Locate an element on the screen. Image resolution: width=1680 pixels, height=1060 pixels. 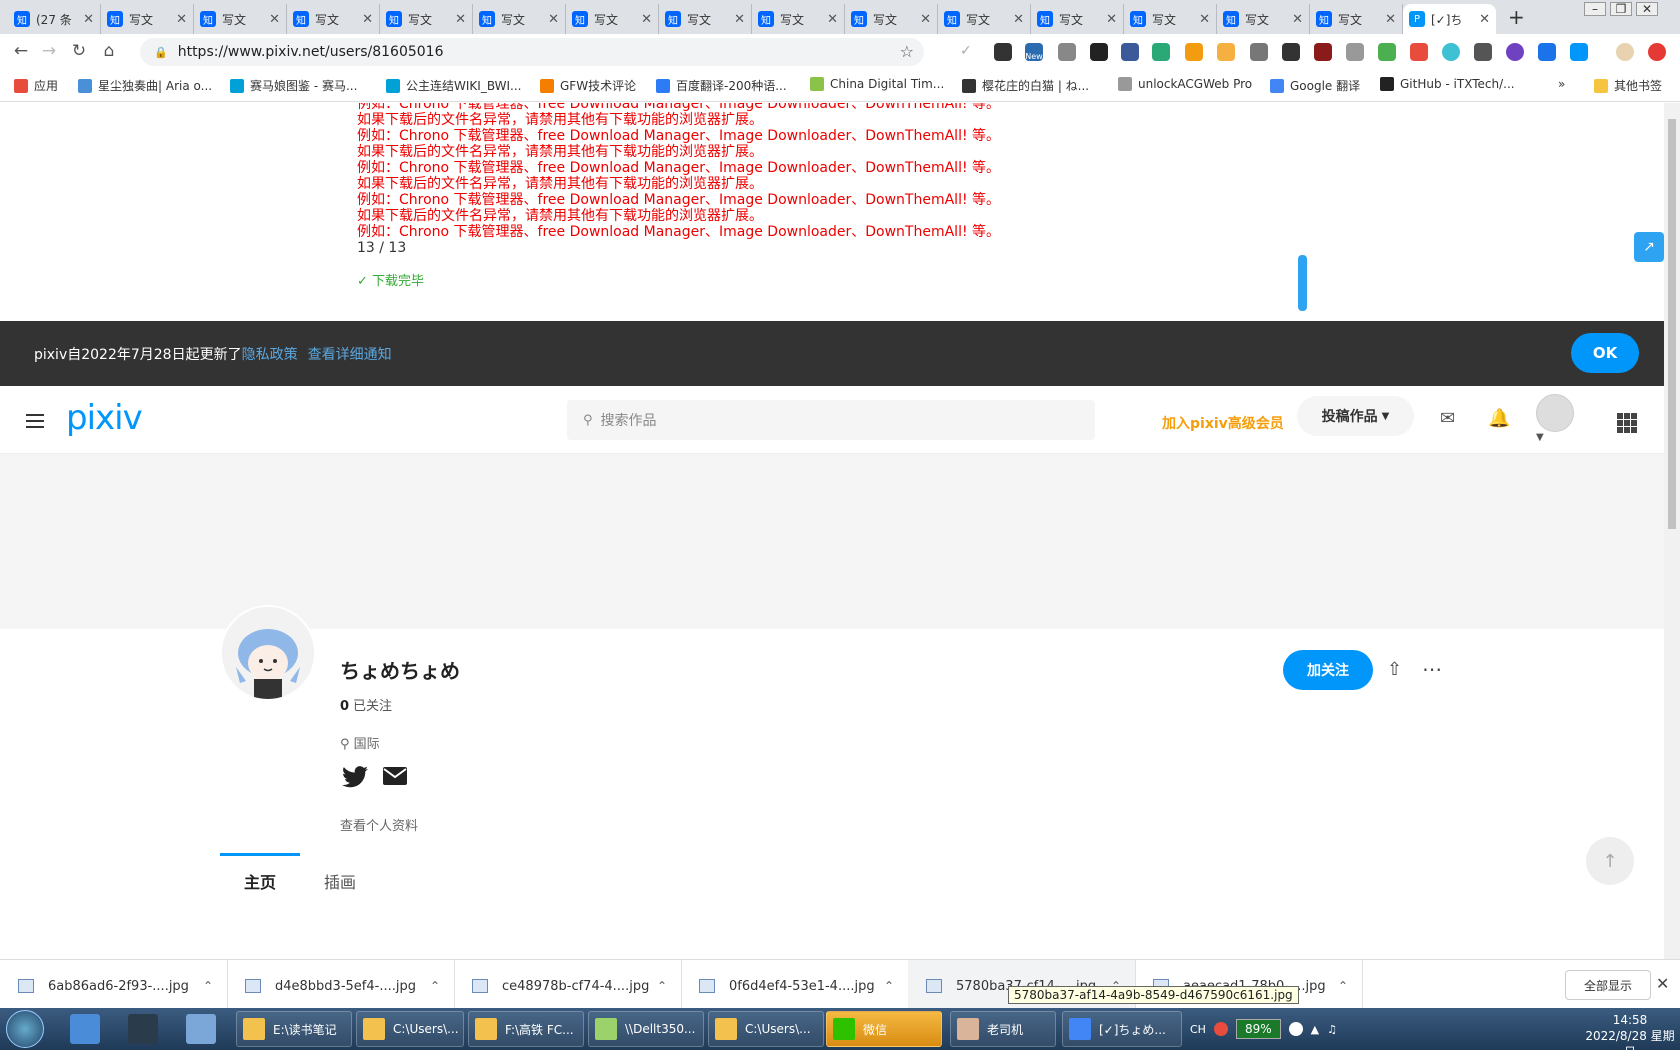
profile-avatar-icon is located at coordinates (1625, 52).